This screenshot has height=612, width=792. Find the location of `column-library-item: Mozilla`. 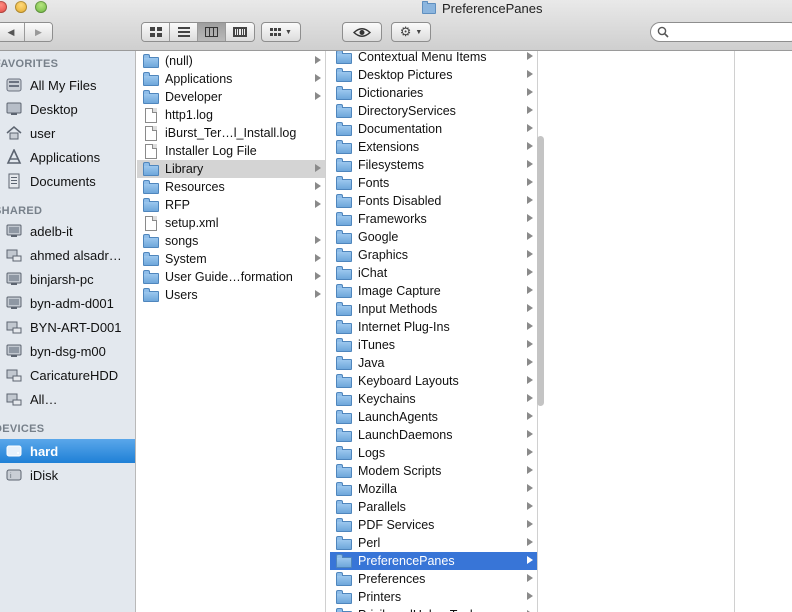

column-library-item: Mozilla is located at coordinates (433, 489).